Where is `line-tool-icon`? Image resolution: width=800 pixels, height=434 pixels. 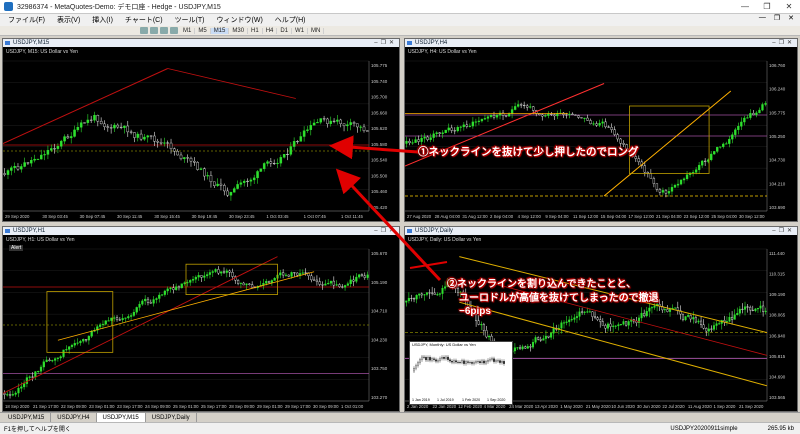
line-tool-icon is located at coordinates (164, 30).